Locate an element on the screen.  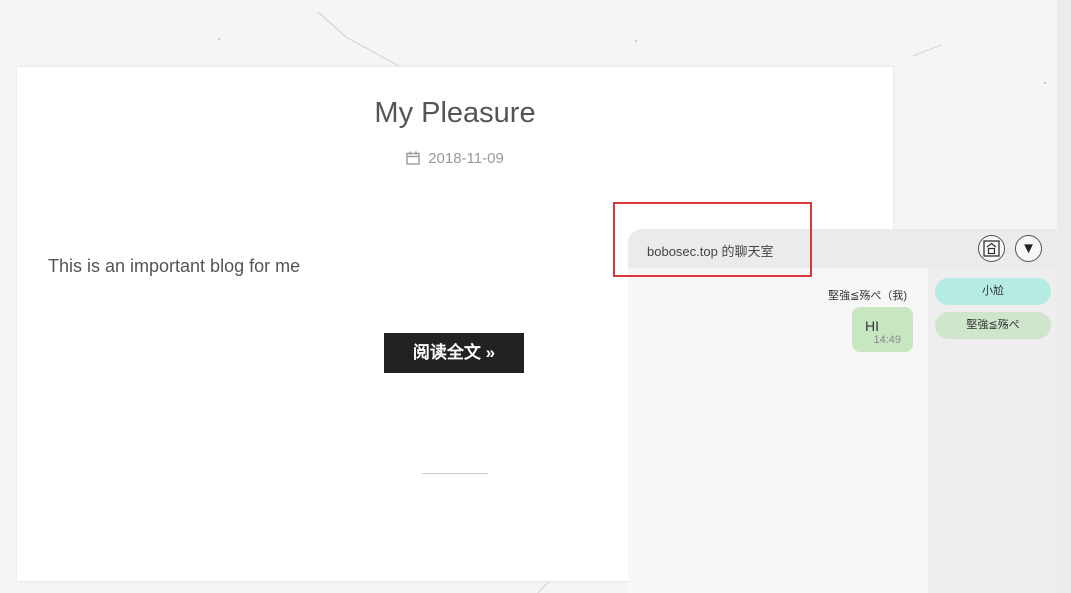
post-title: My Pleasure is located at coordinates (455, 113).